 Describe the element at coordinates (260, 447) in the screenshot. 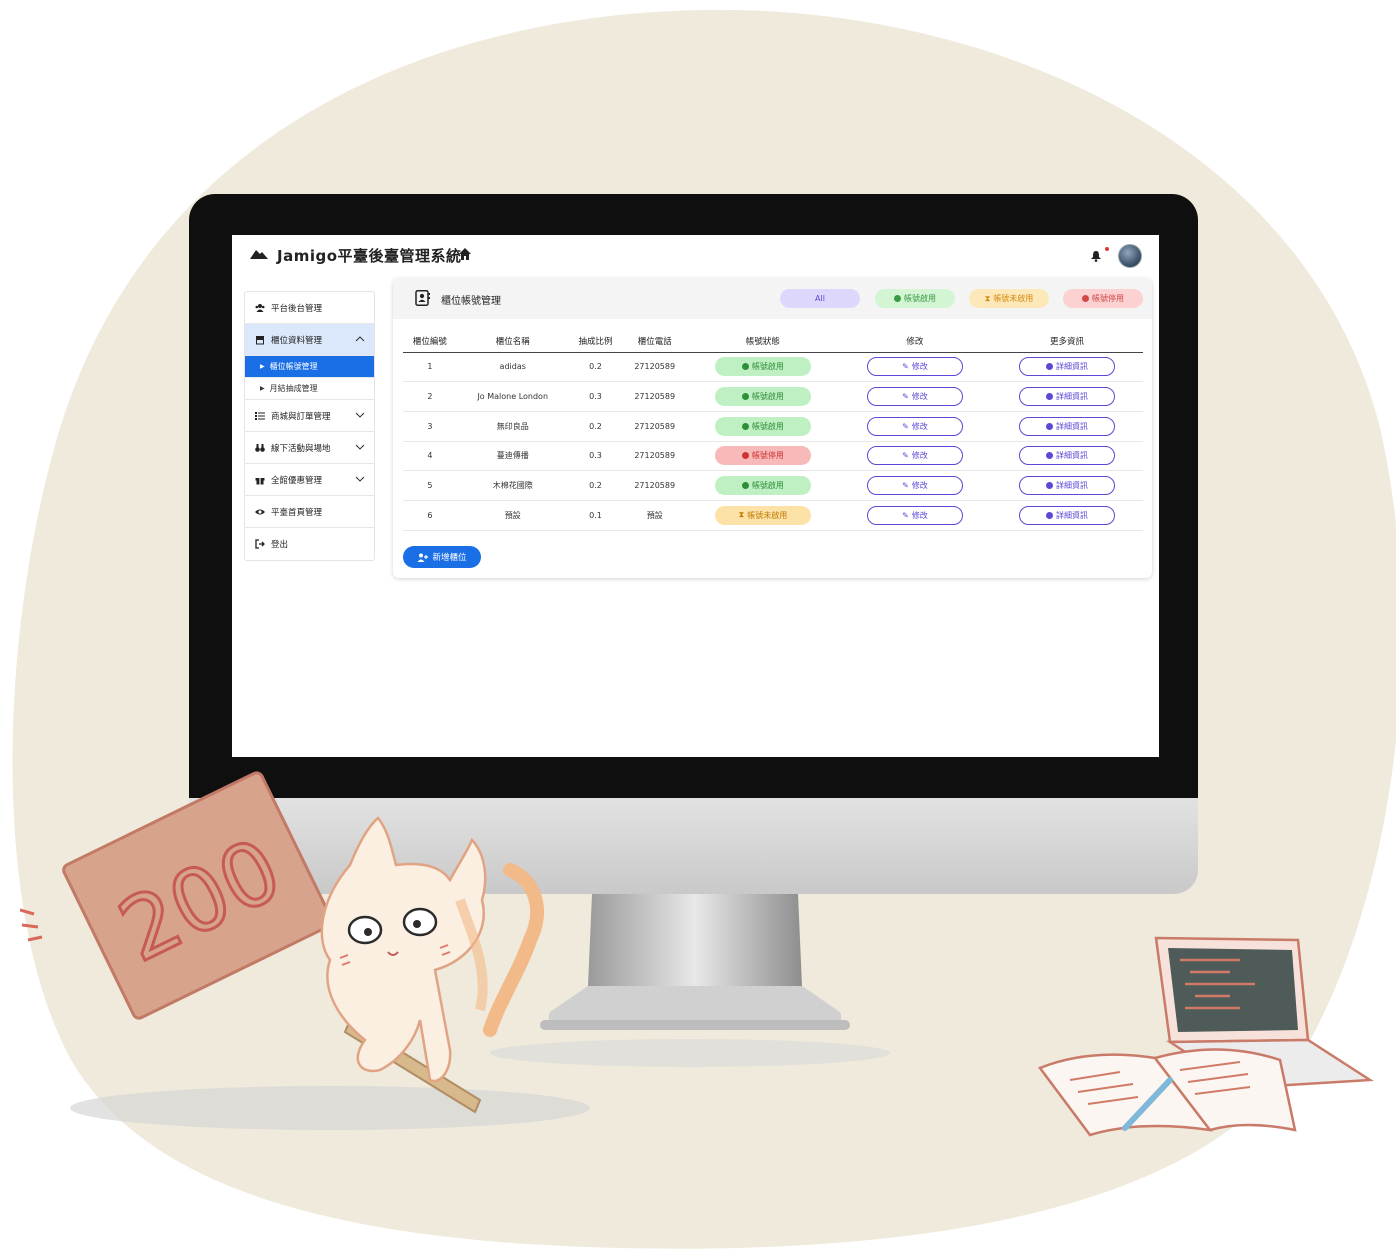

I see `binoculars-icon` at that location.